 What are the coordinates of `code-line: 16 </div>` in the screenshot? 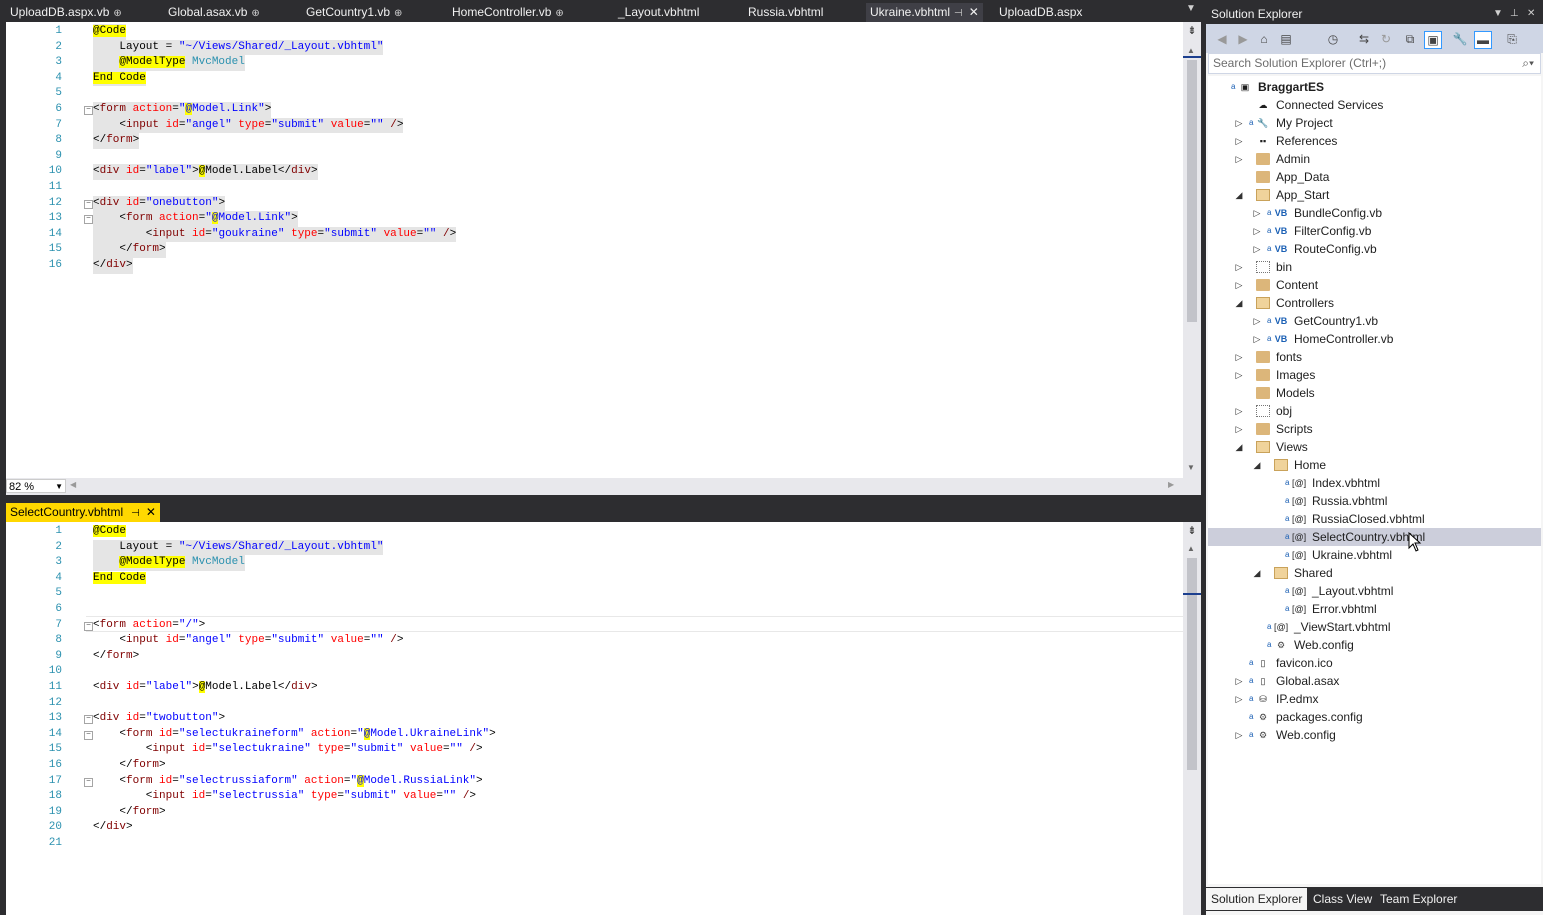 It's located at (596, 266).